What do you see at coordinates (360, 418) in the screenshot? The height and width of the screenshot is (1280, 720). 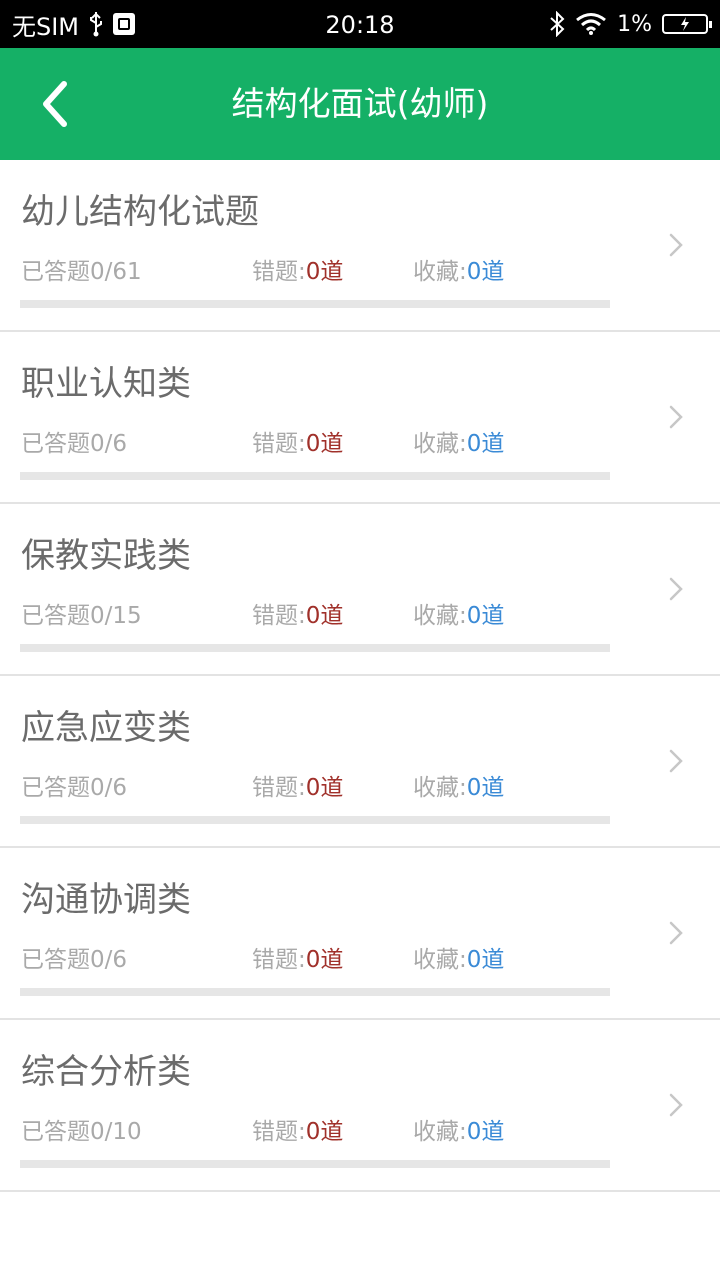 I see `list-item: 职业认知类 已答题0/6 错题:0道 收藏:0道` at bounding box center [360, 418].